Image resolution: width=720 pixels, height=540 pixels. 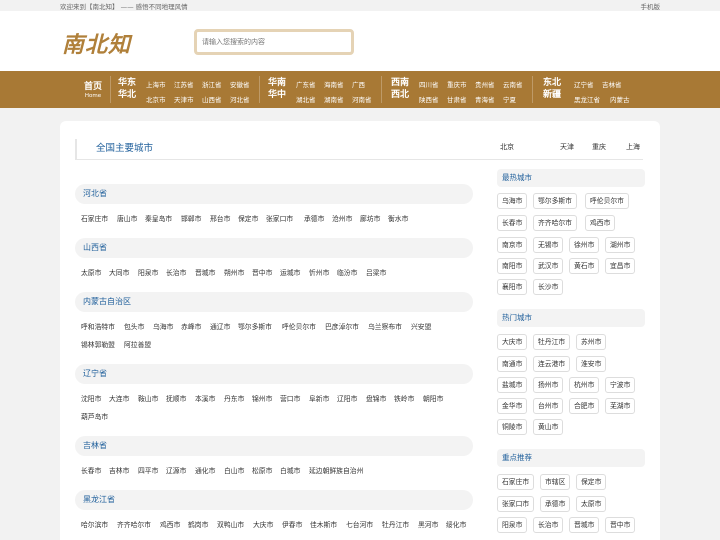 I want to click on city-link: 丹东市, so click(x=234, y=398).